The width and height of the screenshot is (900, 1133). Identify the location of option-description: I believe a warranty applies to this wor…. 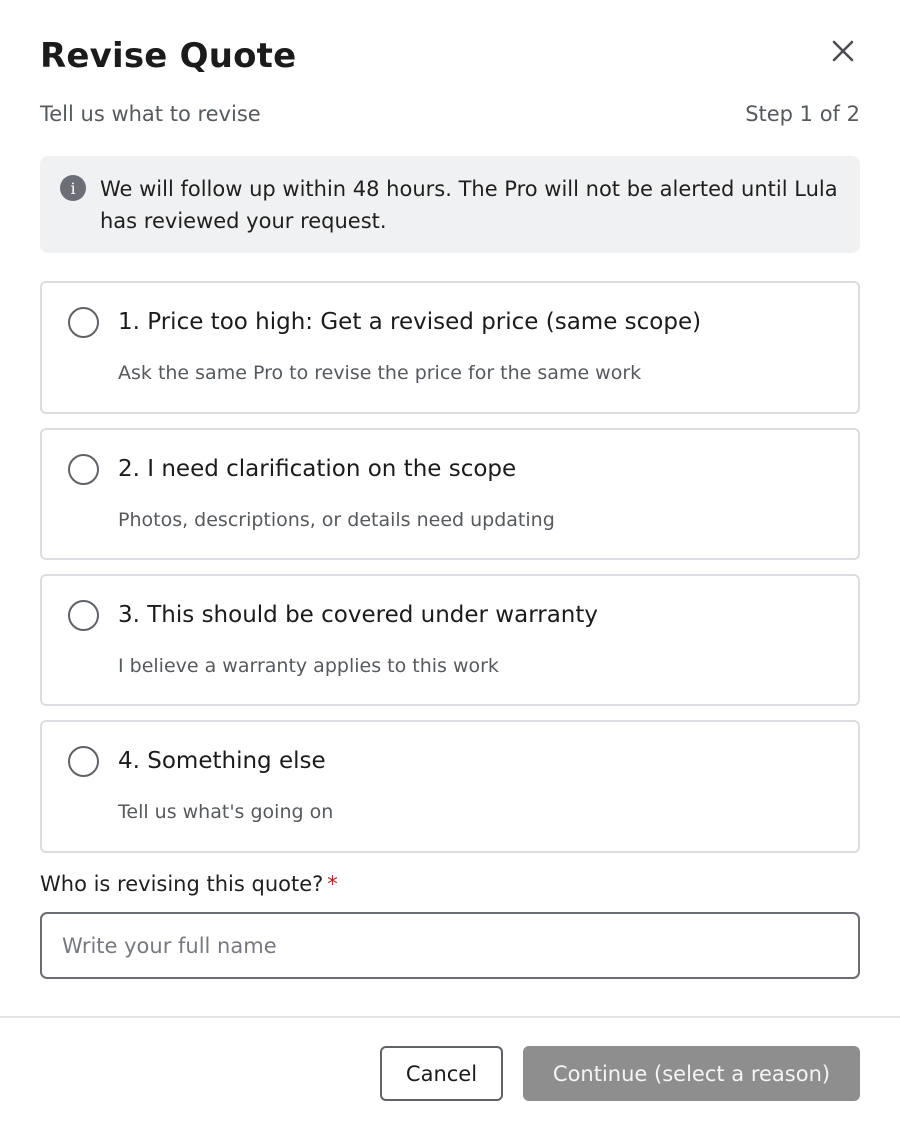
(308, 666).